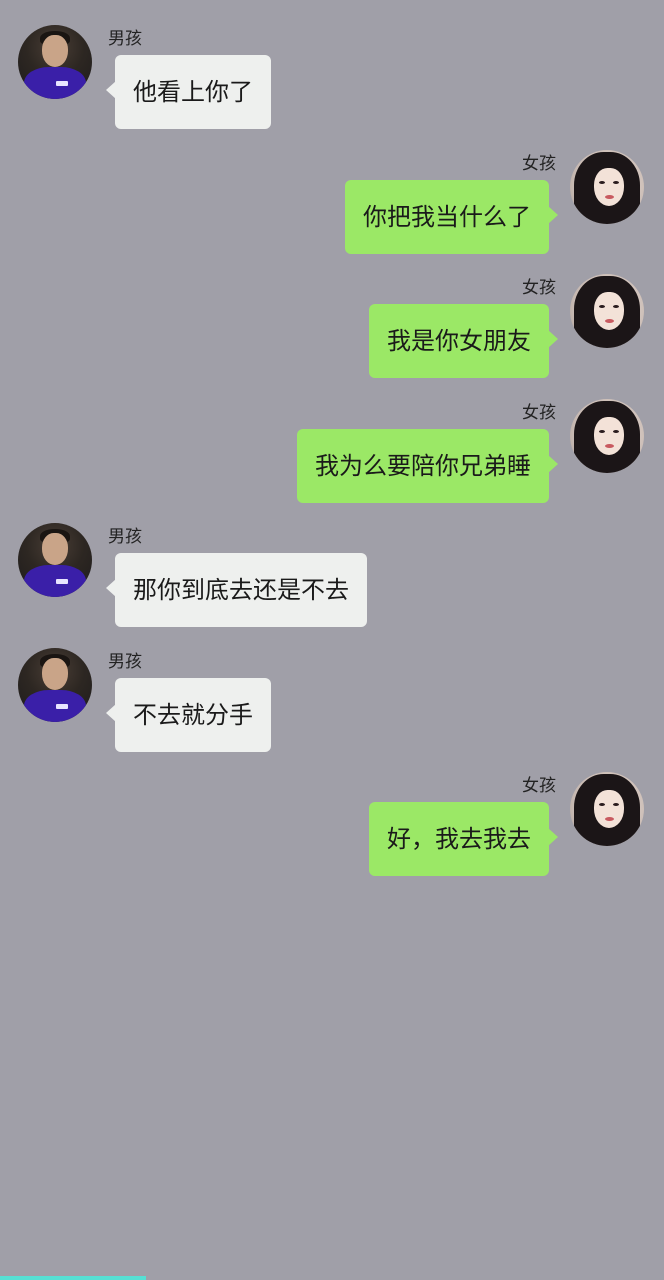  Describe the element at coordinates (459, 839) in the screenshot. I see `message-text: 好，我去我去` at that location.